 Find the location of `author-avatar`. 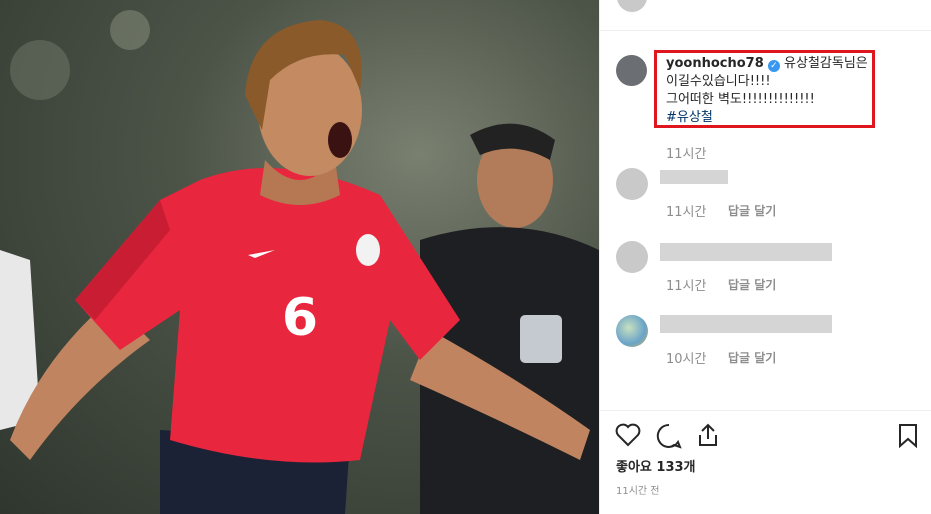

author-avatar is located at coordinates (631, 70).